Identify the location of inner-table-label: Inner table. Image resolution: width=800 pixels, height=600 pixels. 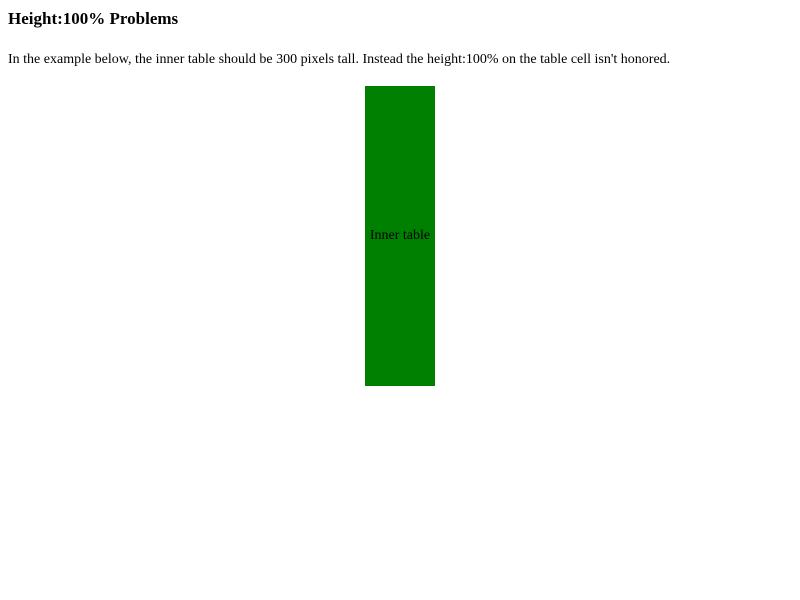
(400, 235).